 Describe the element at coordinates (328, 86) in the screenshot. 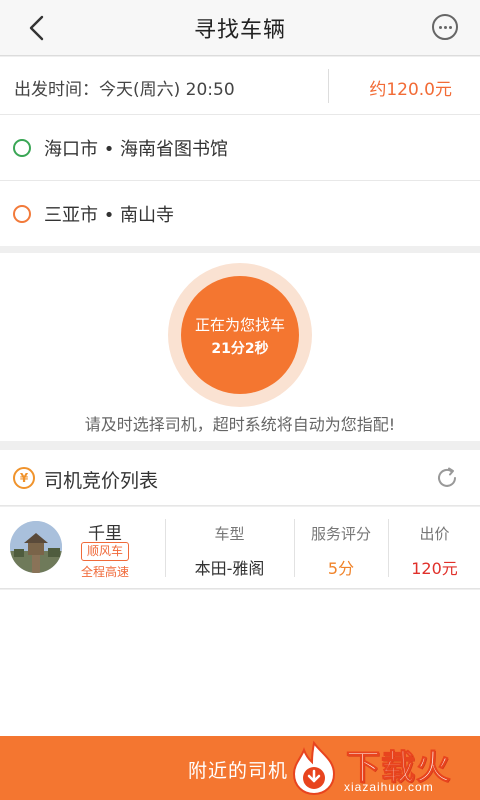

I see `divider` at that location.